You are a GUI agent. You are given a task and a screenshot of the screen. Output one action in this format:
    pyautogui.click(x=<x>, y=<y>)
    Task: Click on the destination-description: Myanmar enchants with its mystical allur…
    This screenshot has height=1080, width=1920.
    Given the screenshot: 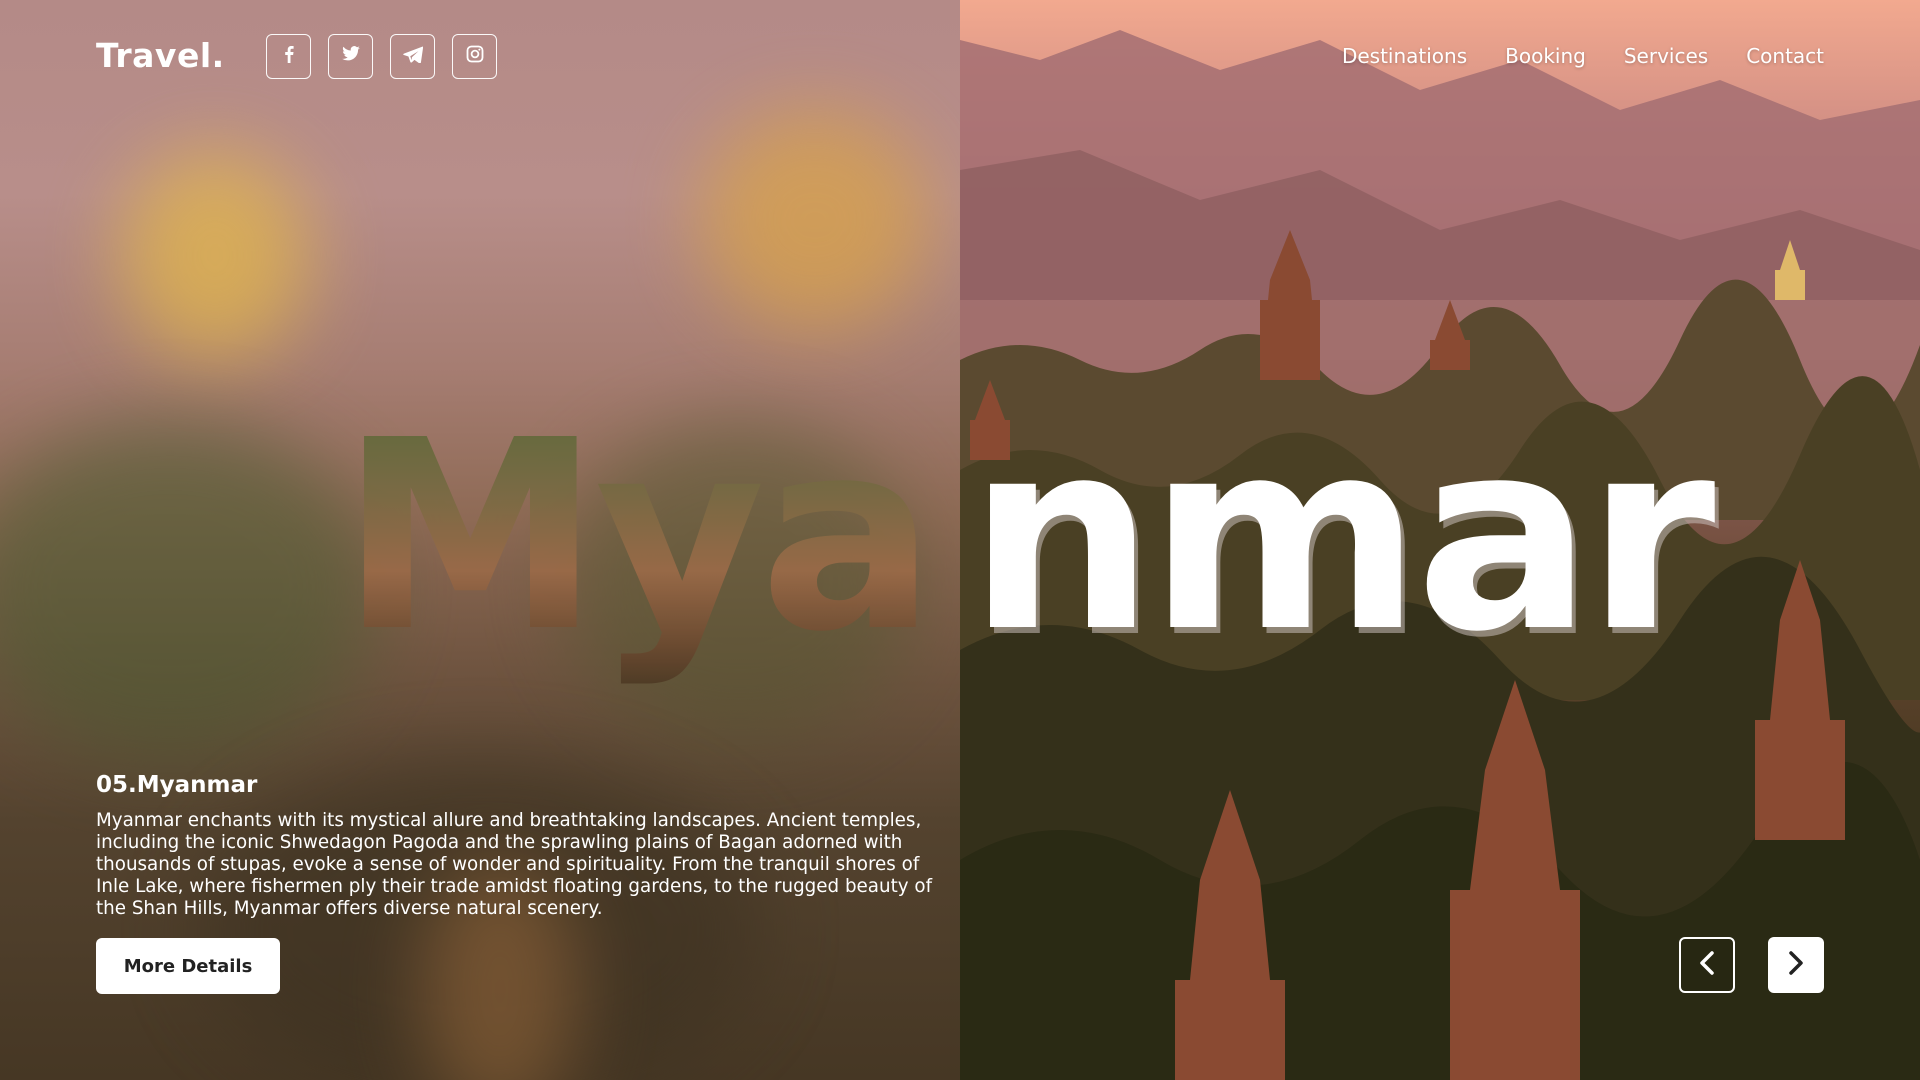 What is the action you would take?
    pyautogui.click(x=514, y=864)
    